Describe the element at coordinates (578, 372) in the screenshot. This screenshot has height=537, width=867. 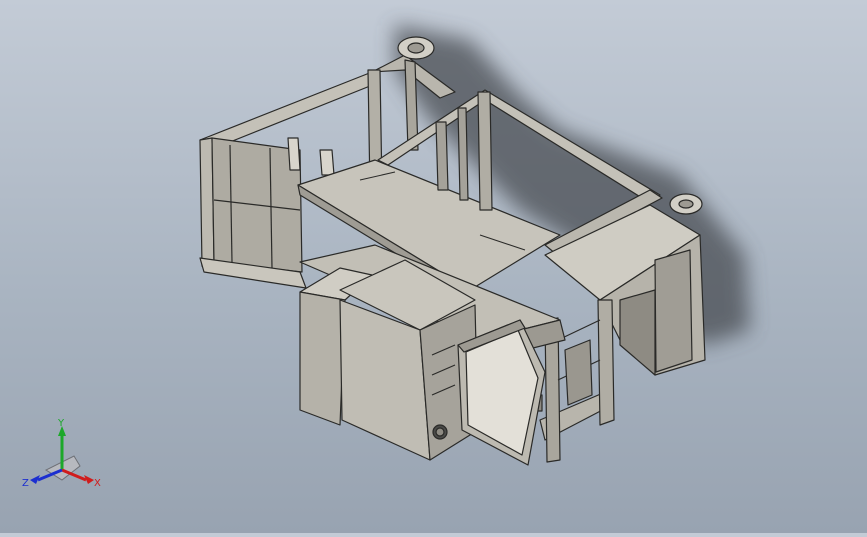
I see `actuator` at that location.